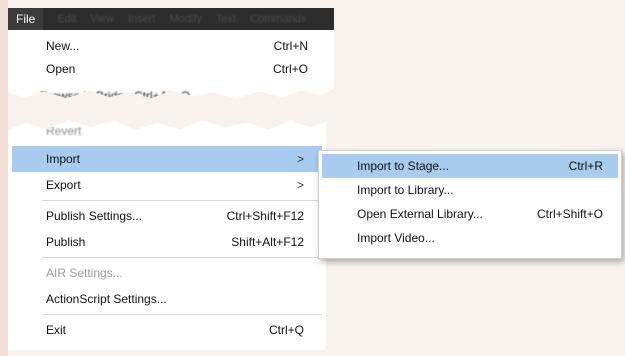 This screenshot has width=625, height=356. I want to click on submenu-item-open-external-library: Open External Library... Ctrl+Shift+O, so click(470, 214).